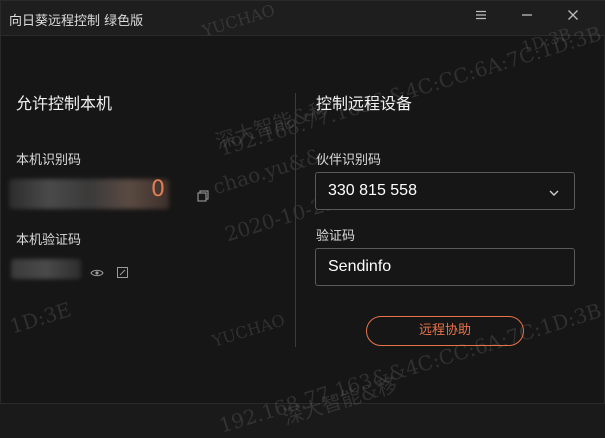 The image size is (605, 438). What do you see at coordinates (46, 269) in the screenshot?
I see `local-code-value-redacted` at bounding box center [46, 269].